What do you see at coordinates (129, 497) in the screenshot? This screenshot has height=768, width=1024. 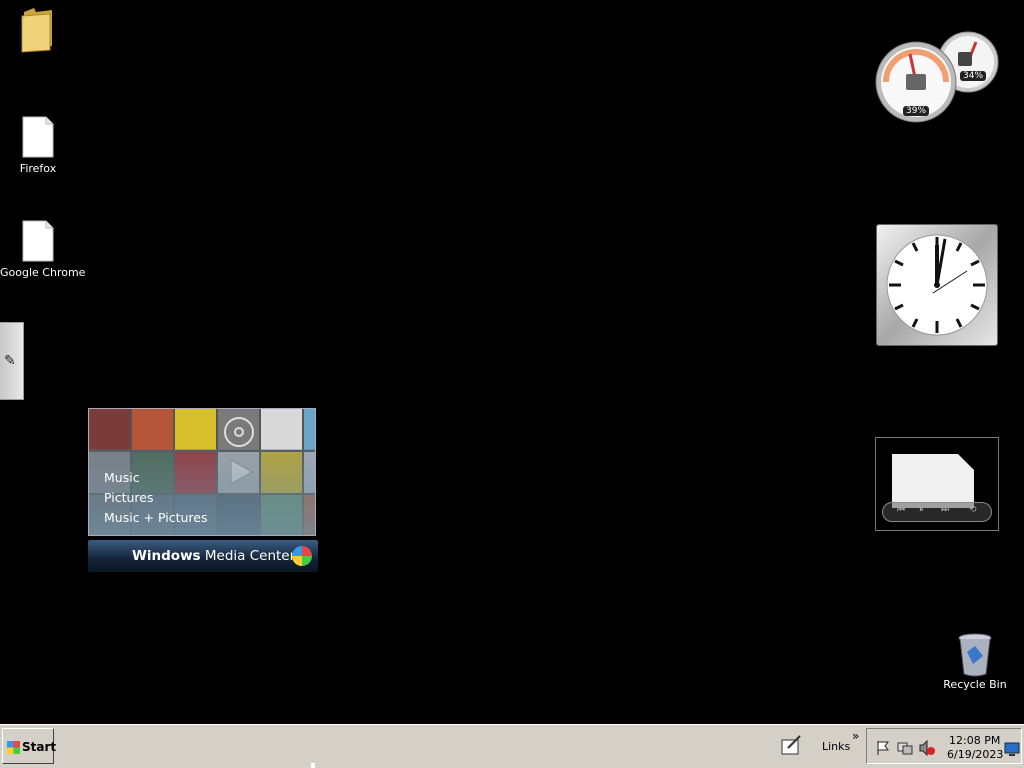 I see `wmc-item-pictures: Pictures` at bounding box center [129, 497].